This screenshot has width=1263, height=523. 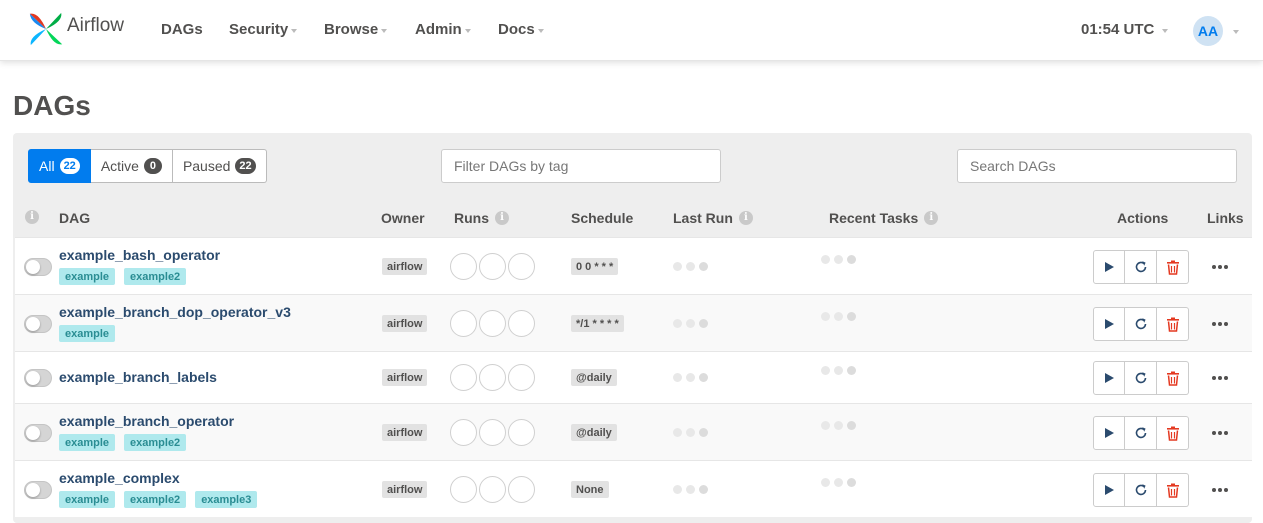 I want to click on user-avatar: AA, so click(x=1208, y=31).